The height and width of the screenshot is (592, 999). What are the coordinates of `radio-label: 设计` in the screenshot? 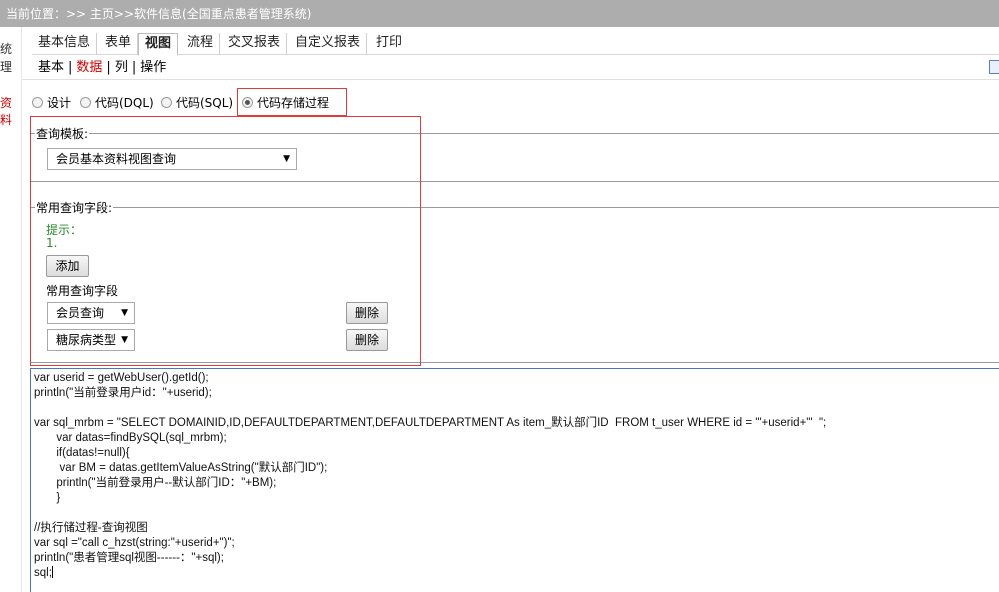 It's located at (59, 103).